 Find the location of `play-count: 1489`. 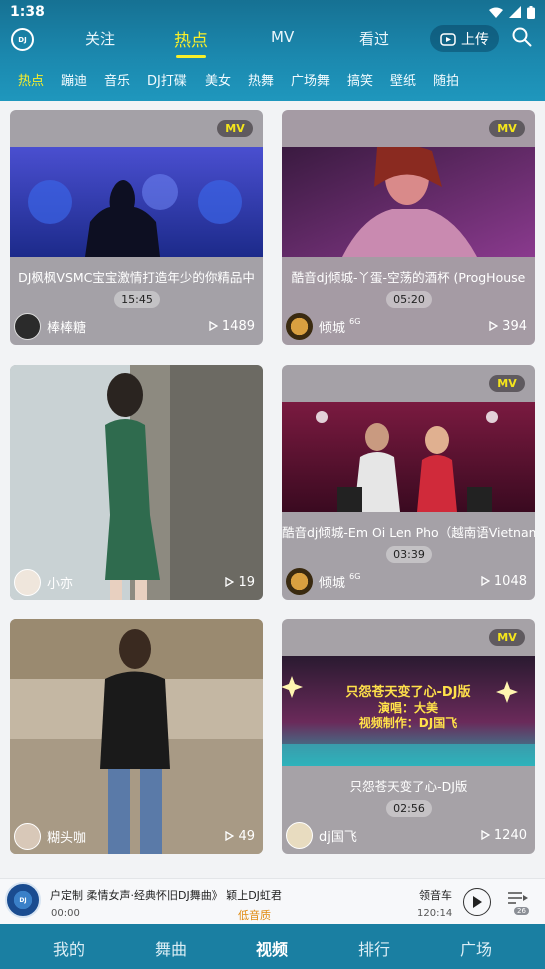

play-count: 1489 is located at coordinates (232, 326).